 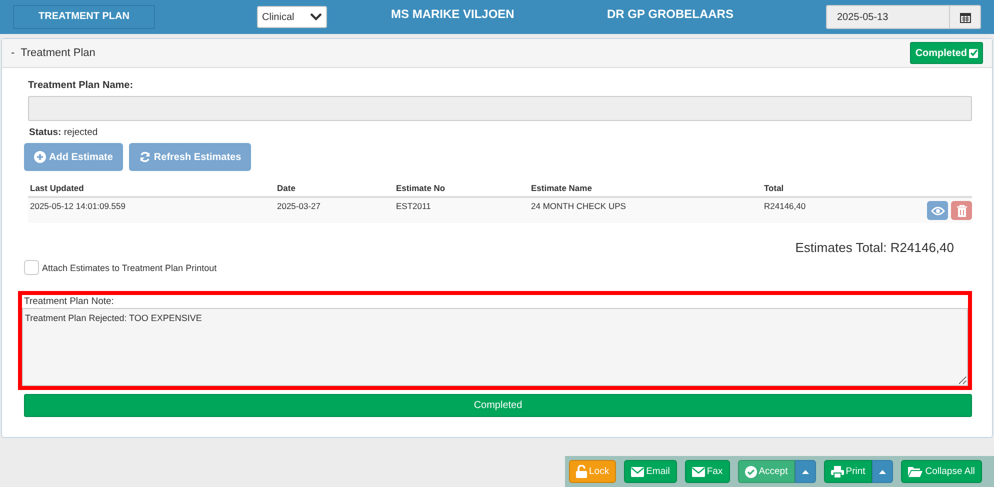 What do you see at coordinates (670, 14) in the screenshot?
I see `doctor-name: DR GP GROBELAARS` at bounding box center [670, 14].